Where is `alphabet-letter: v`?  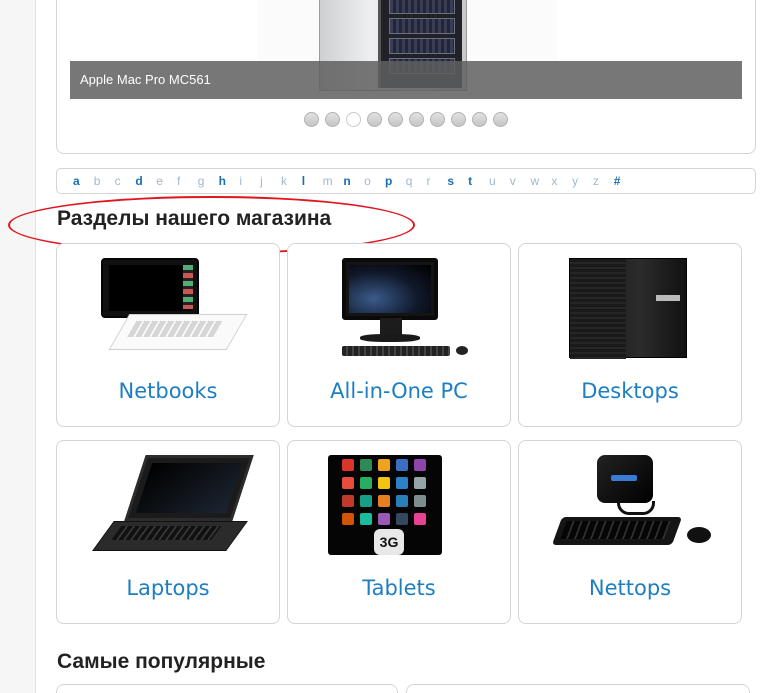
alphabet-letter: v is located at coordinates (512, 181).